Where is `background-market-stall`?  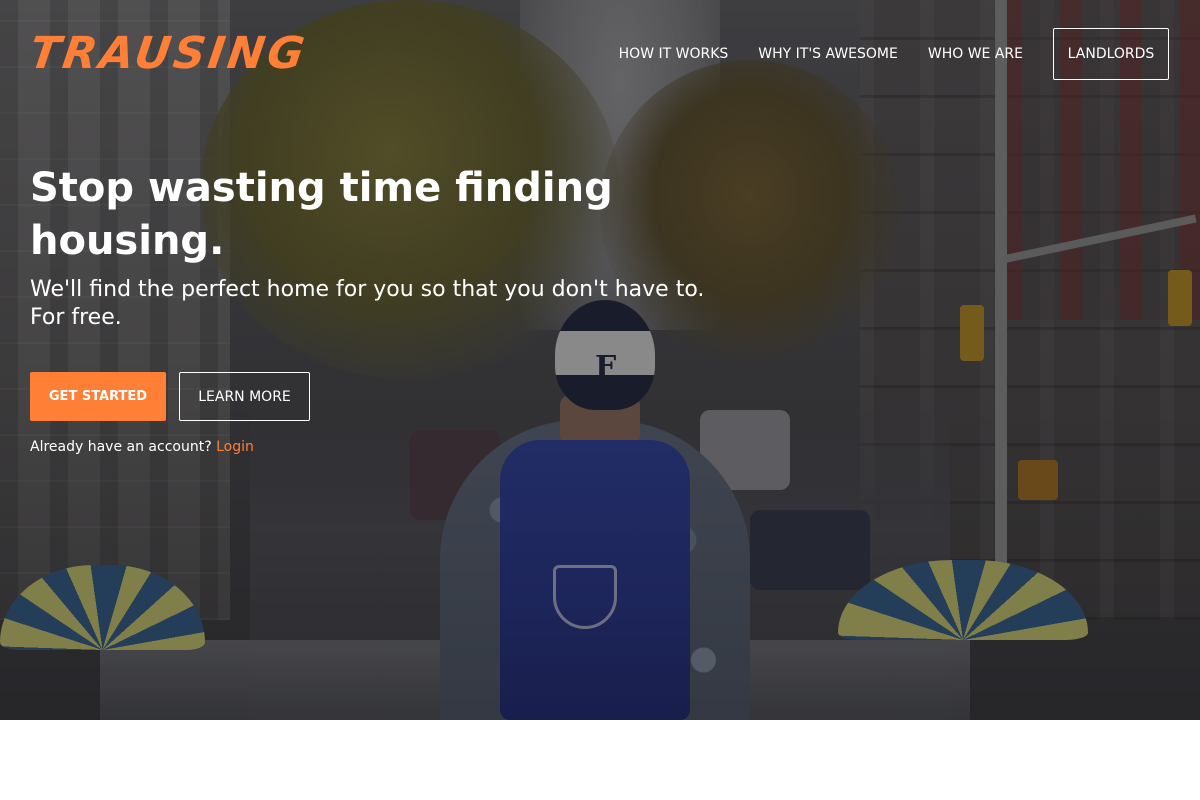 background-market-stall is located at coordinates (535, 680).